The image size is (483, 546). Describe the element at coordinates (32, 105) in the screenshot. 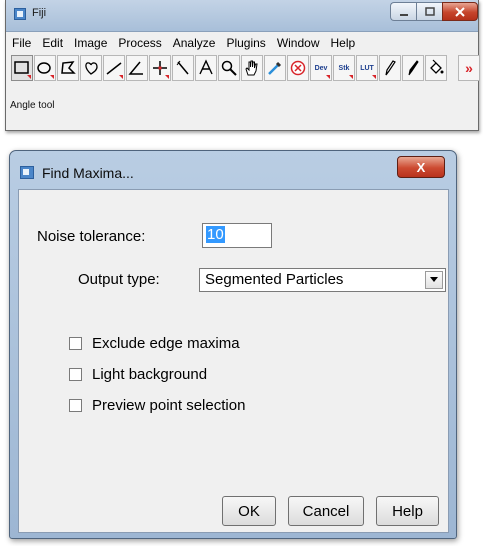

I see `status-bar: Angle tool` at that location.